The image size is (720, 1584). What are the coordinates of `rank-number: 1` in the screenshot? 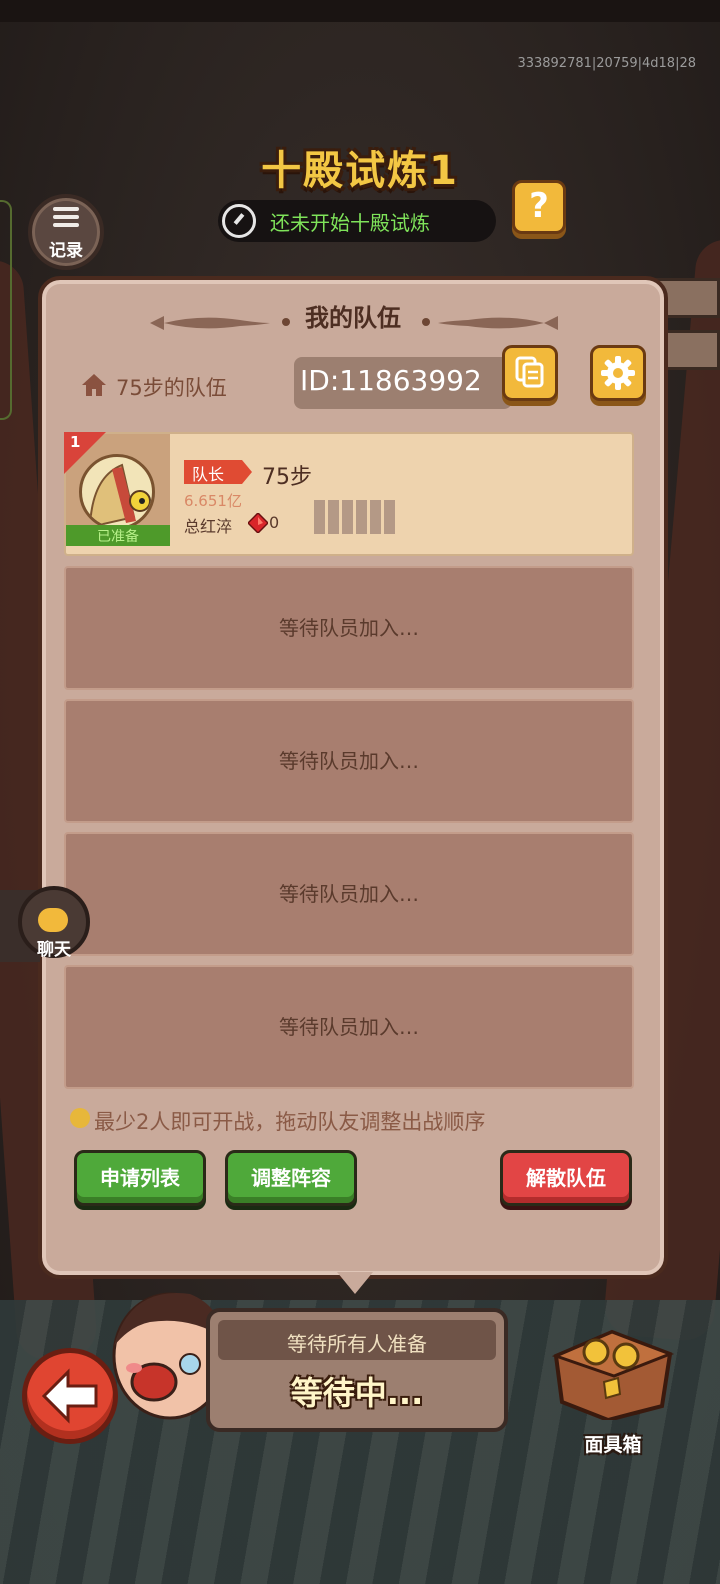 It's located at (75, 442).